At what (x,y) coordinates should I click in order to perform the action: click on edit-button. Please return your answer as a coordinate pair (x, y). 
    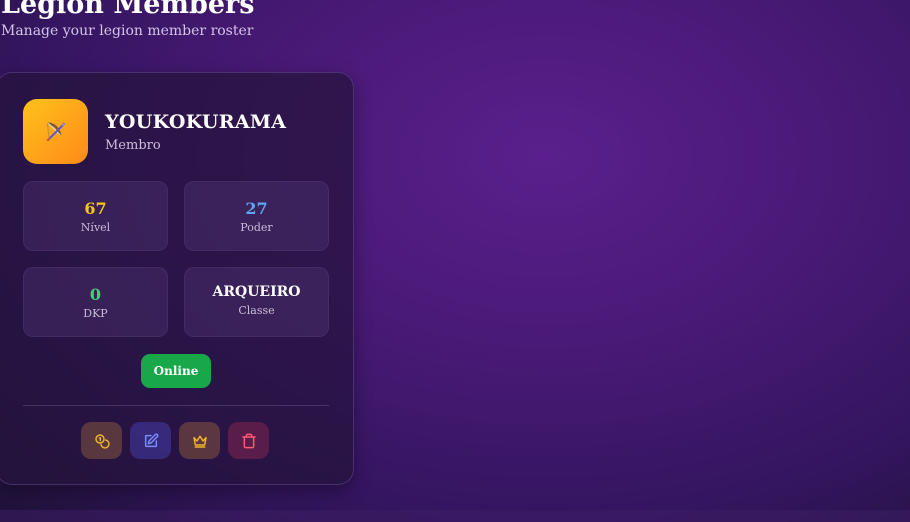
    Looking at the image, I should click on (150, 440).